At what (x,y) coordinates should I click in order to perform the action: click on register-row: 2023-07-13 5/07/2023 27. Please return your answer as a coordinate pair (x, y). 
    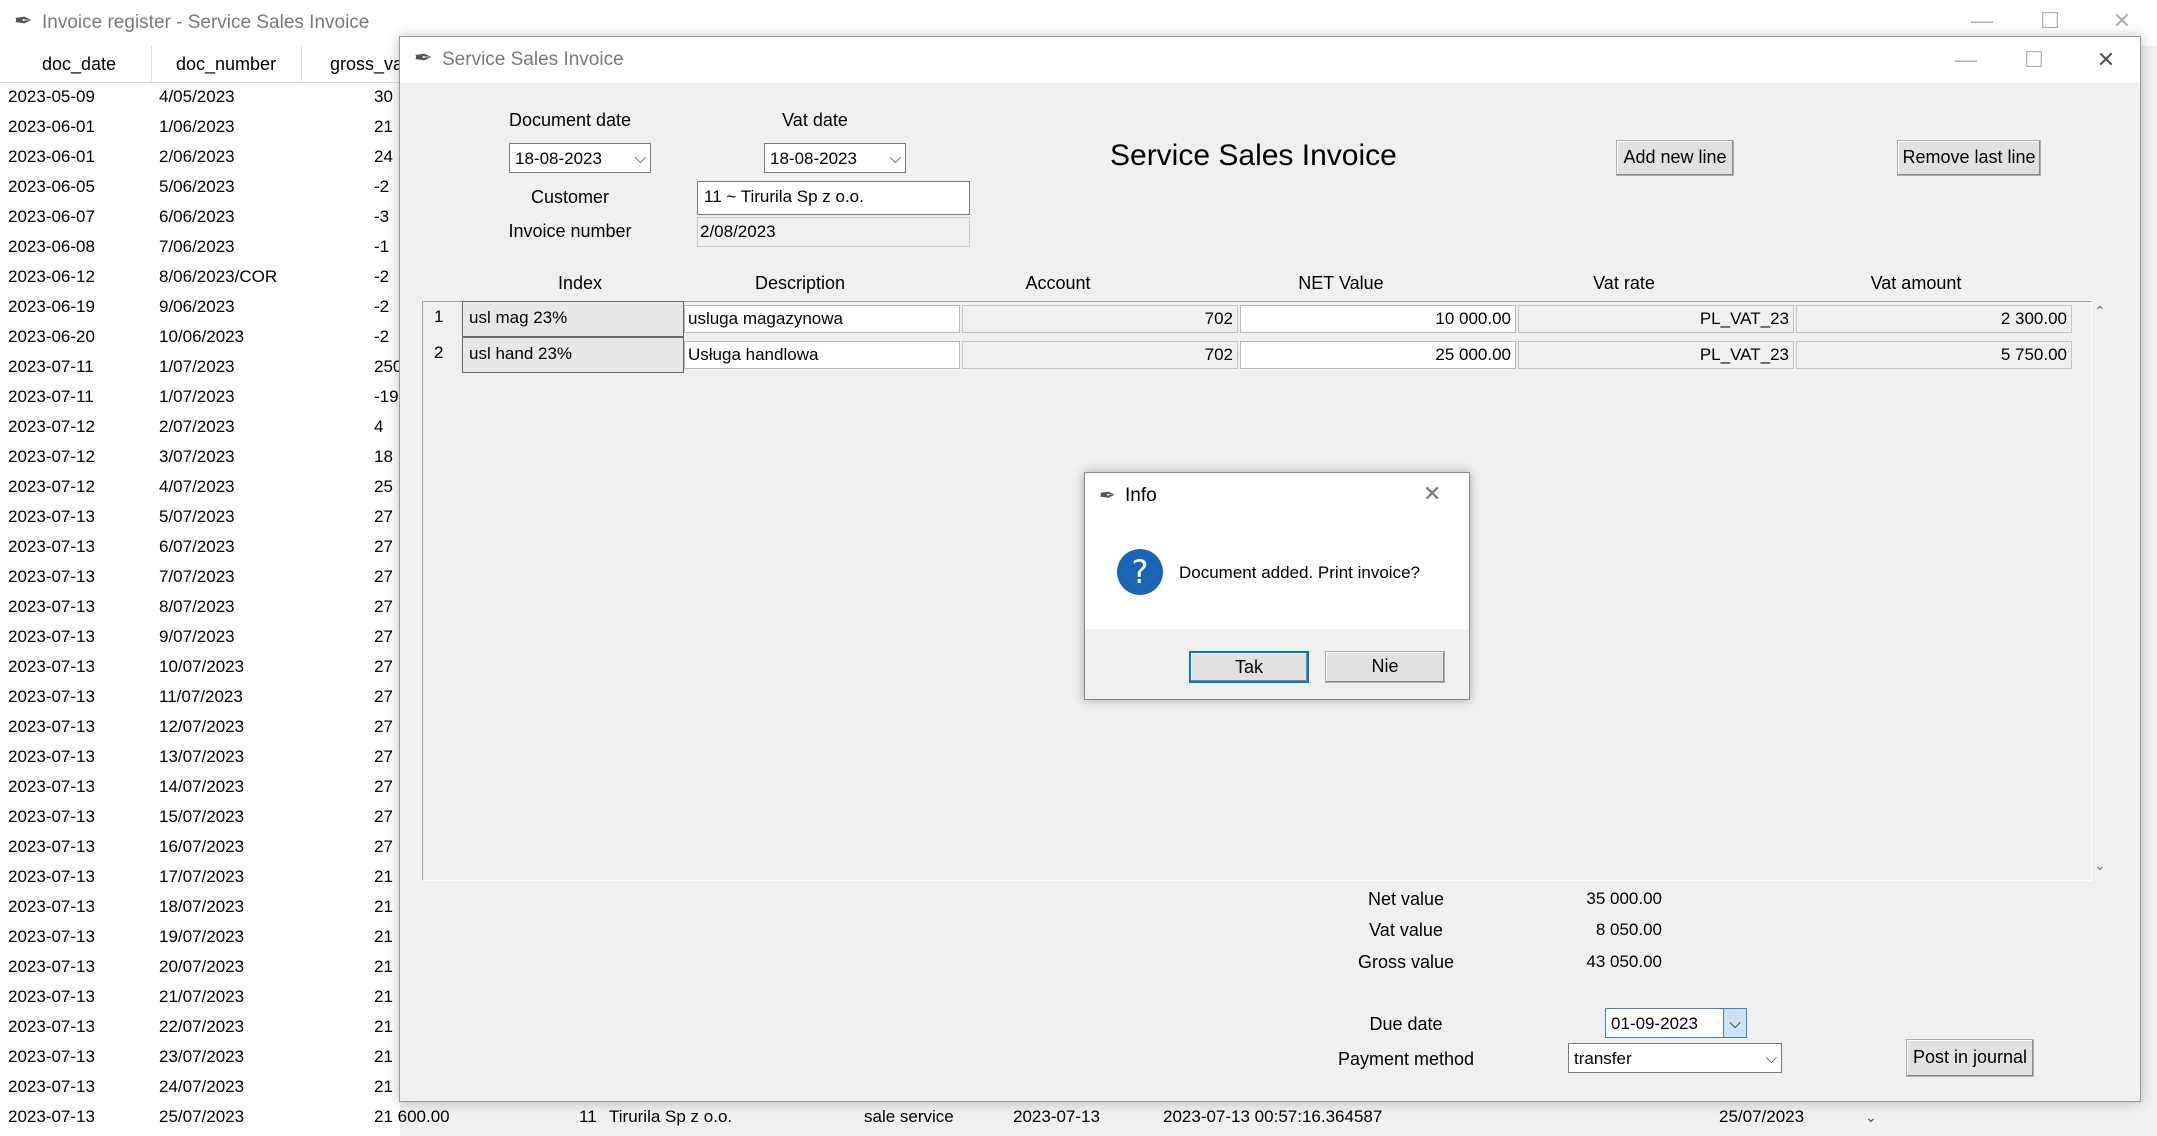
    Looking at the image, I should click on (200, 517).